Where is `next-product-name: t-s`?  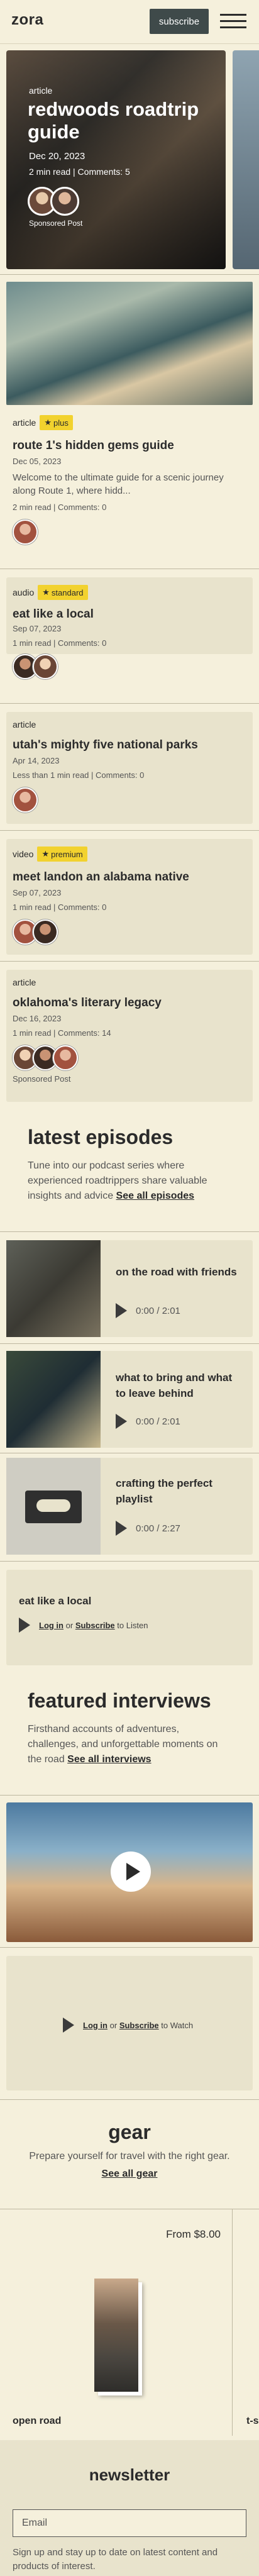
next-product-name: t-s is located at coordinates (253, 2421).